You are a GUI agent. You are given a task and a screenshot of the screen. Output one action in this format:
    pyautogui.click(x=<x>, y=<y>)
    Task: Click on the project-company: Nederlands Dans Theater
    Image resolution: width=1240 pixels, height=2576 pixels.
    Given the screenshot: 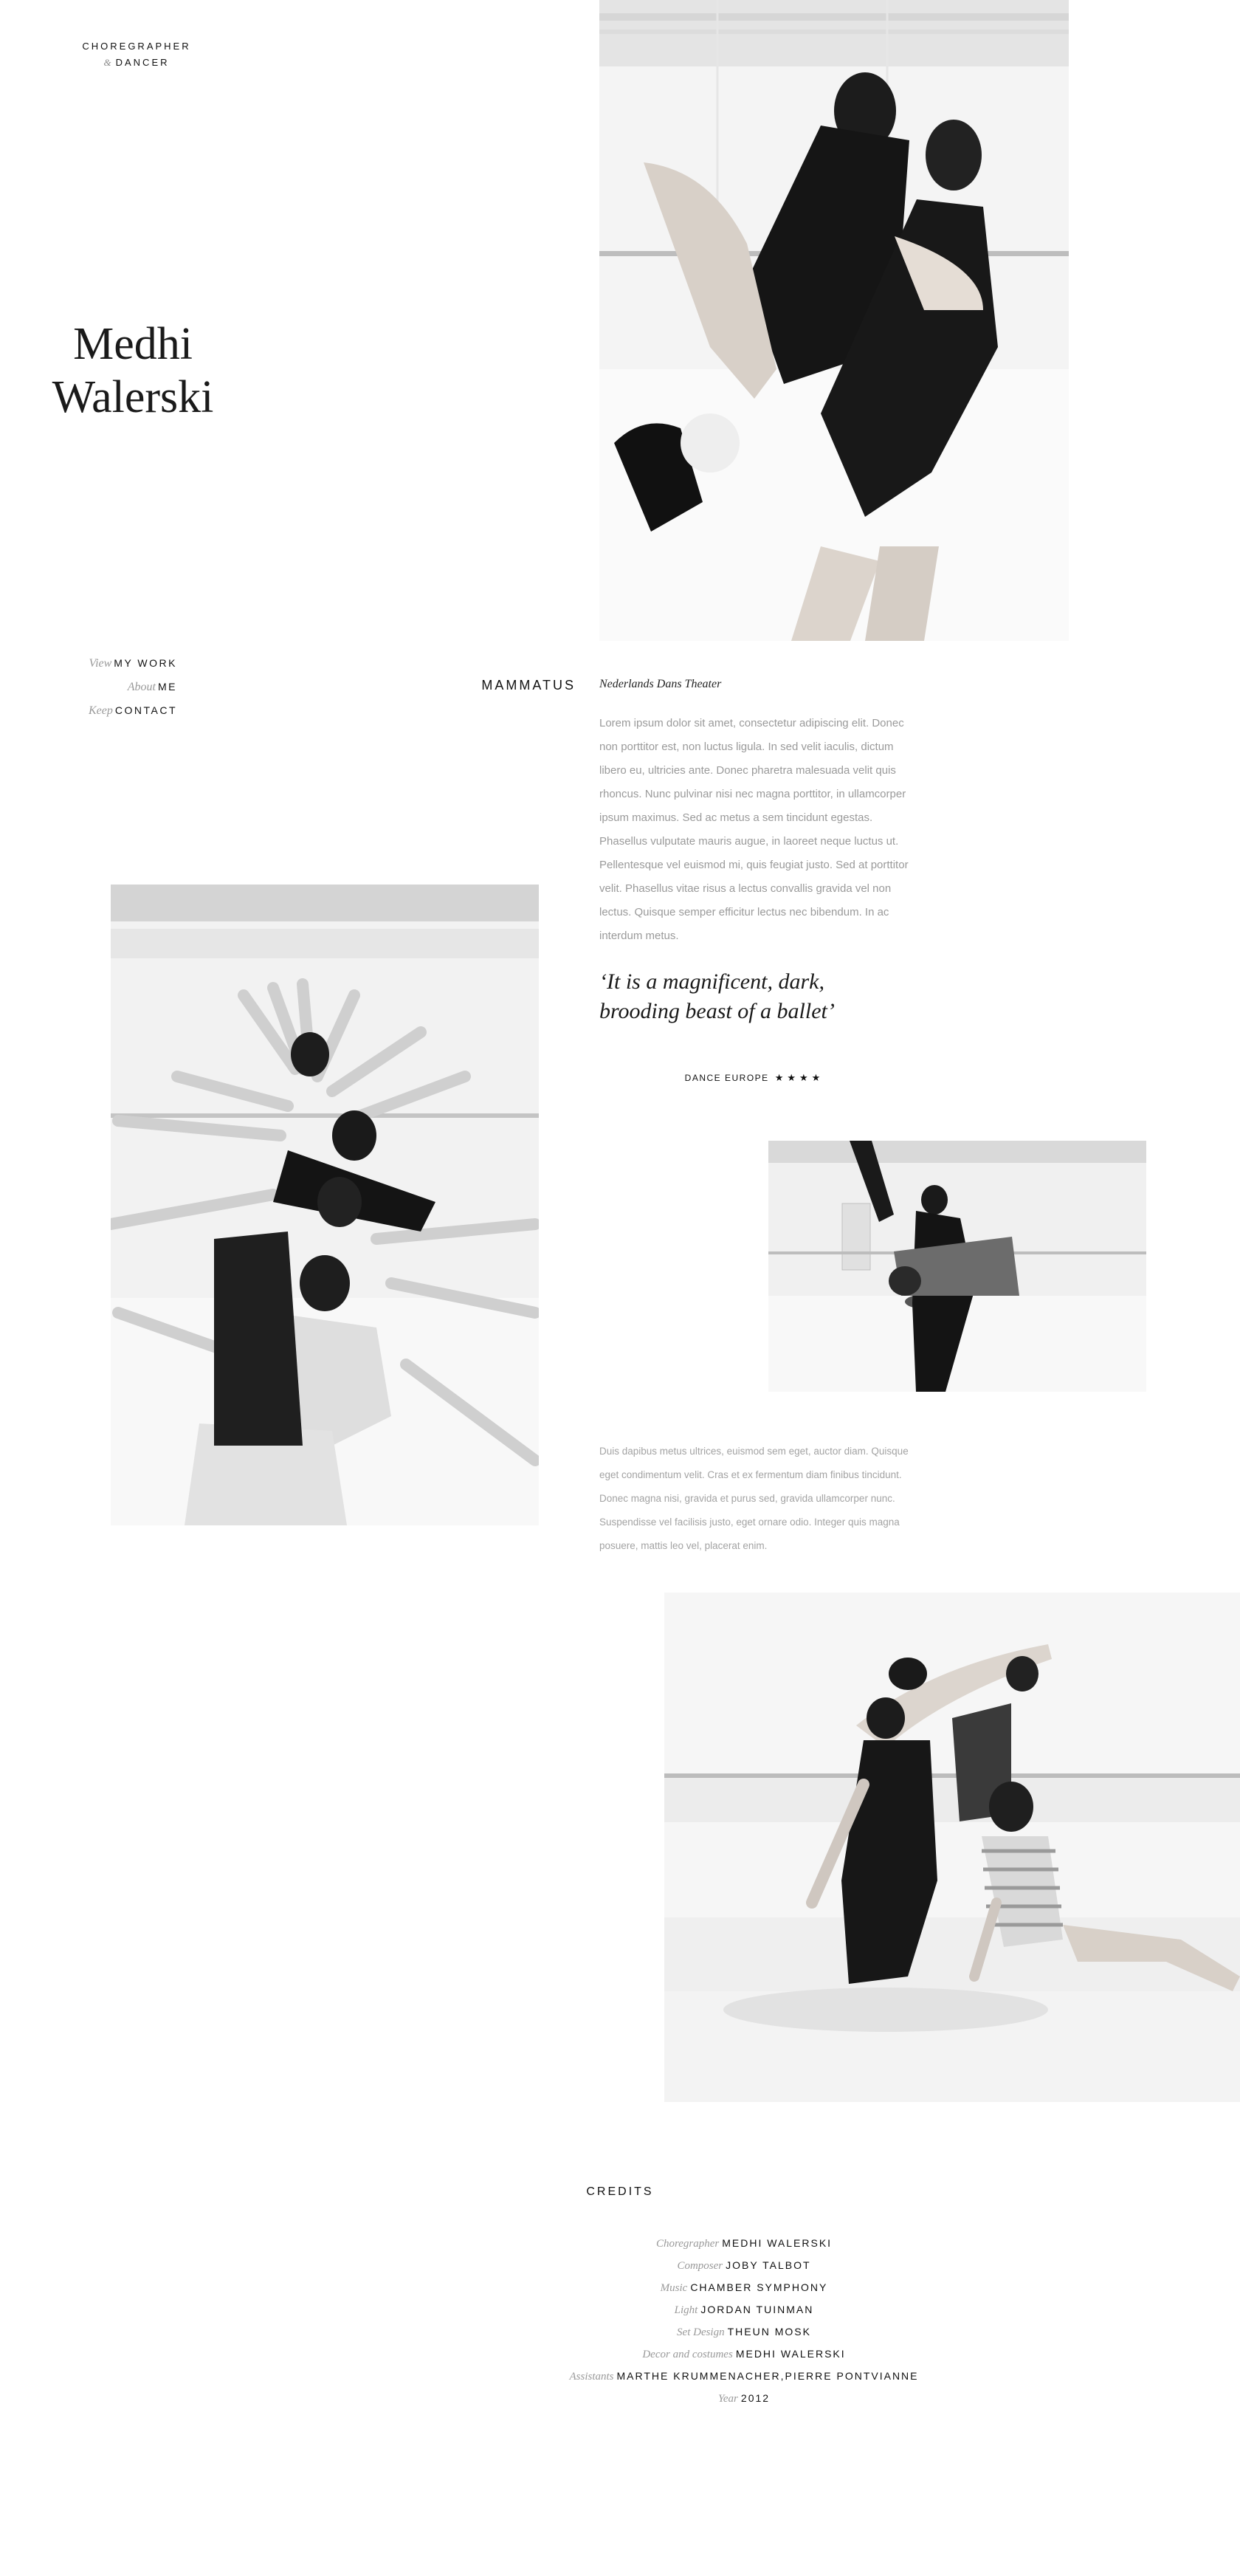 What is the action you would take?
    pyautogui.click(x=660, y=684)
    